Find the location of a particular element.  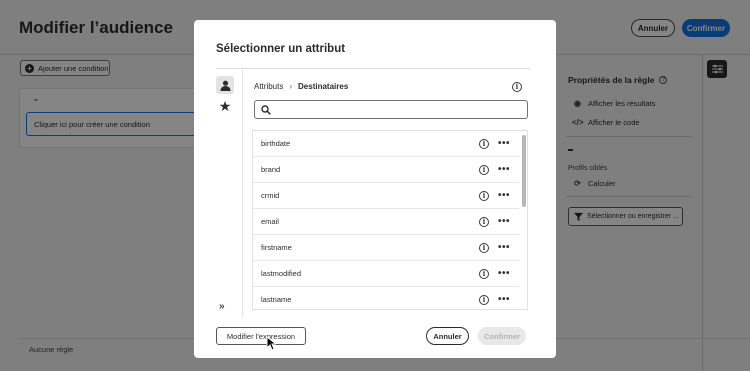

chevron-right-icon: › is located at coordinates (291, 86).